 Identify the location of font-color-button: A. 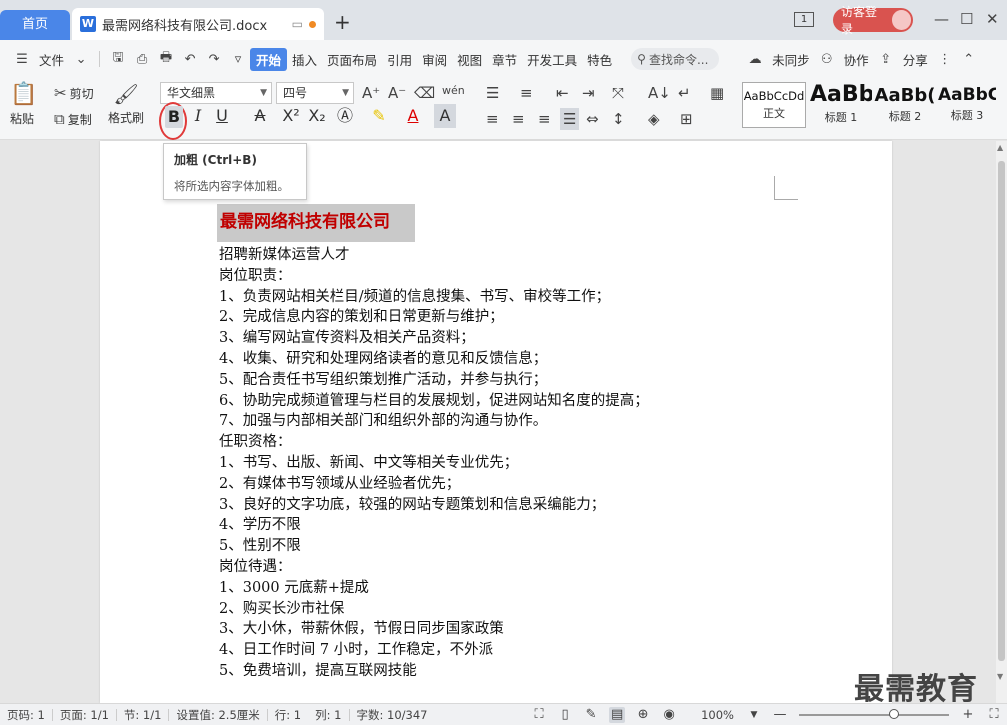
(413, 116).